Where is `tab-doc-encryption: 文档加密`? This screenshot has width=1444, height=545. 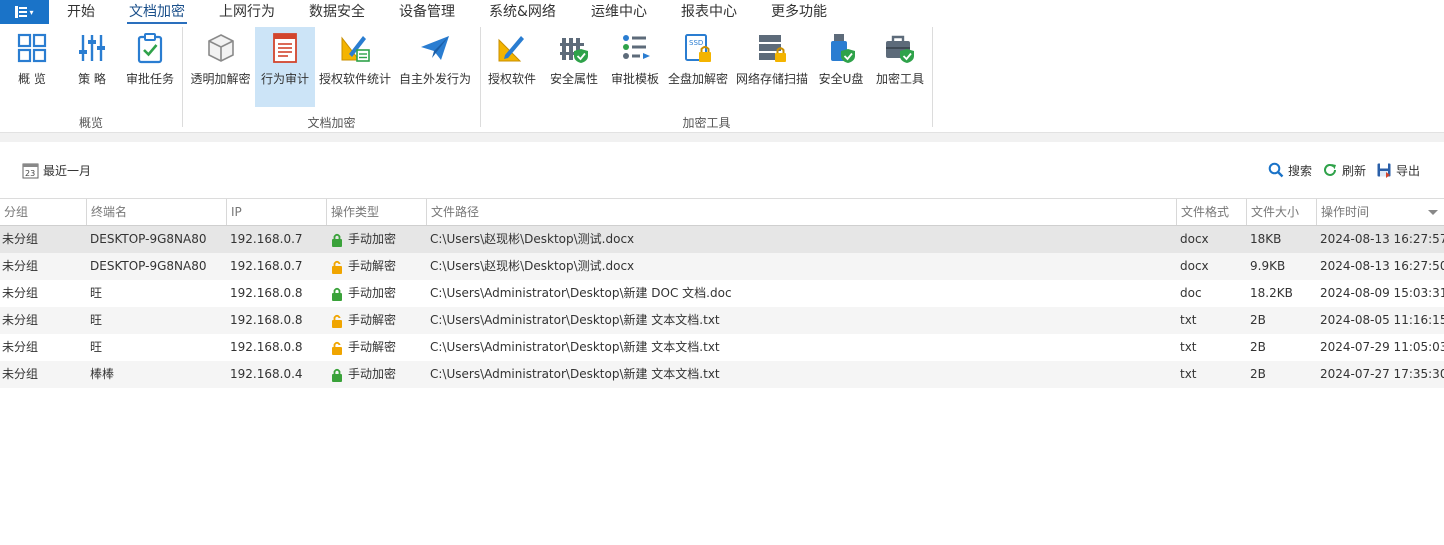
tab-doc-encryption: 文档加密 is located at coordinates (157, 12).